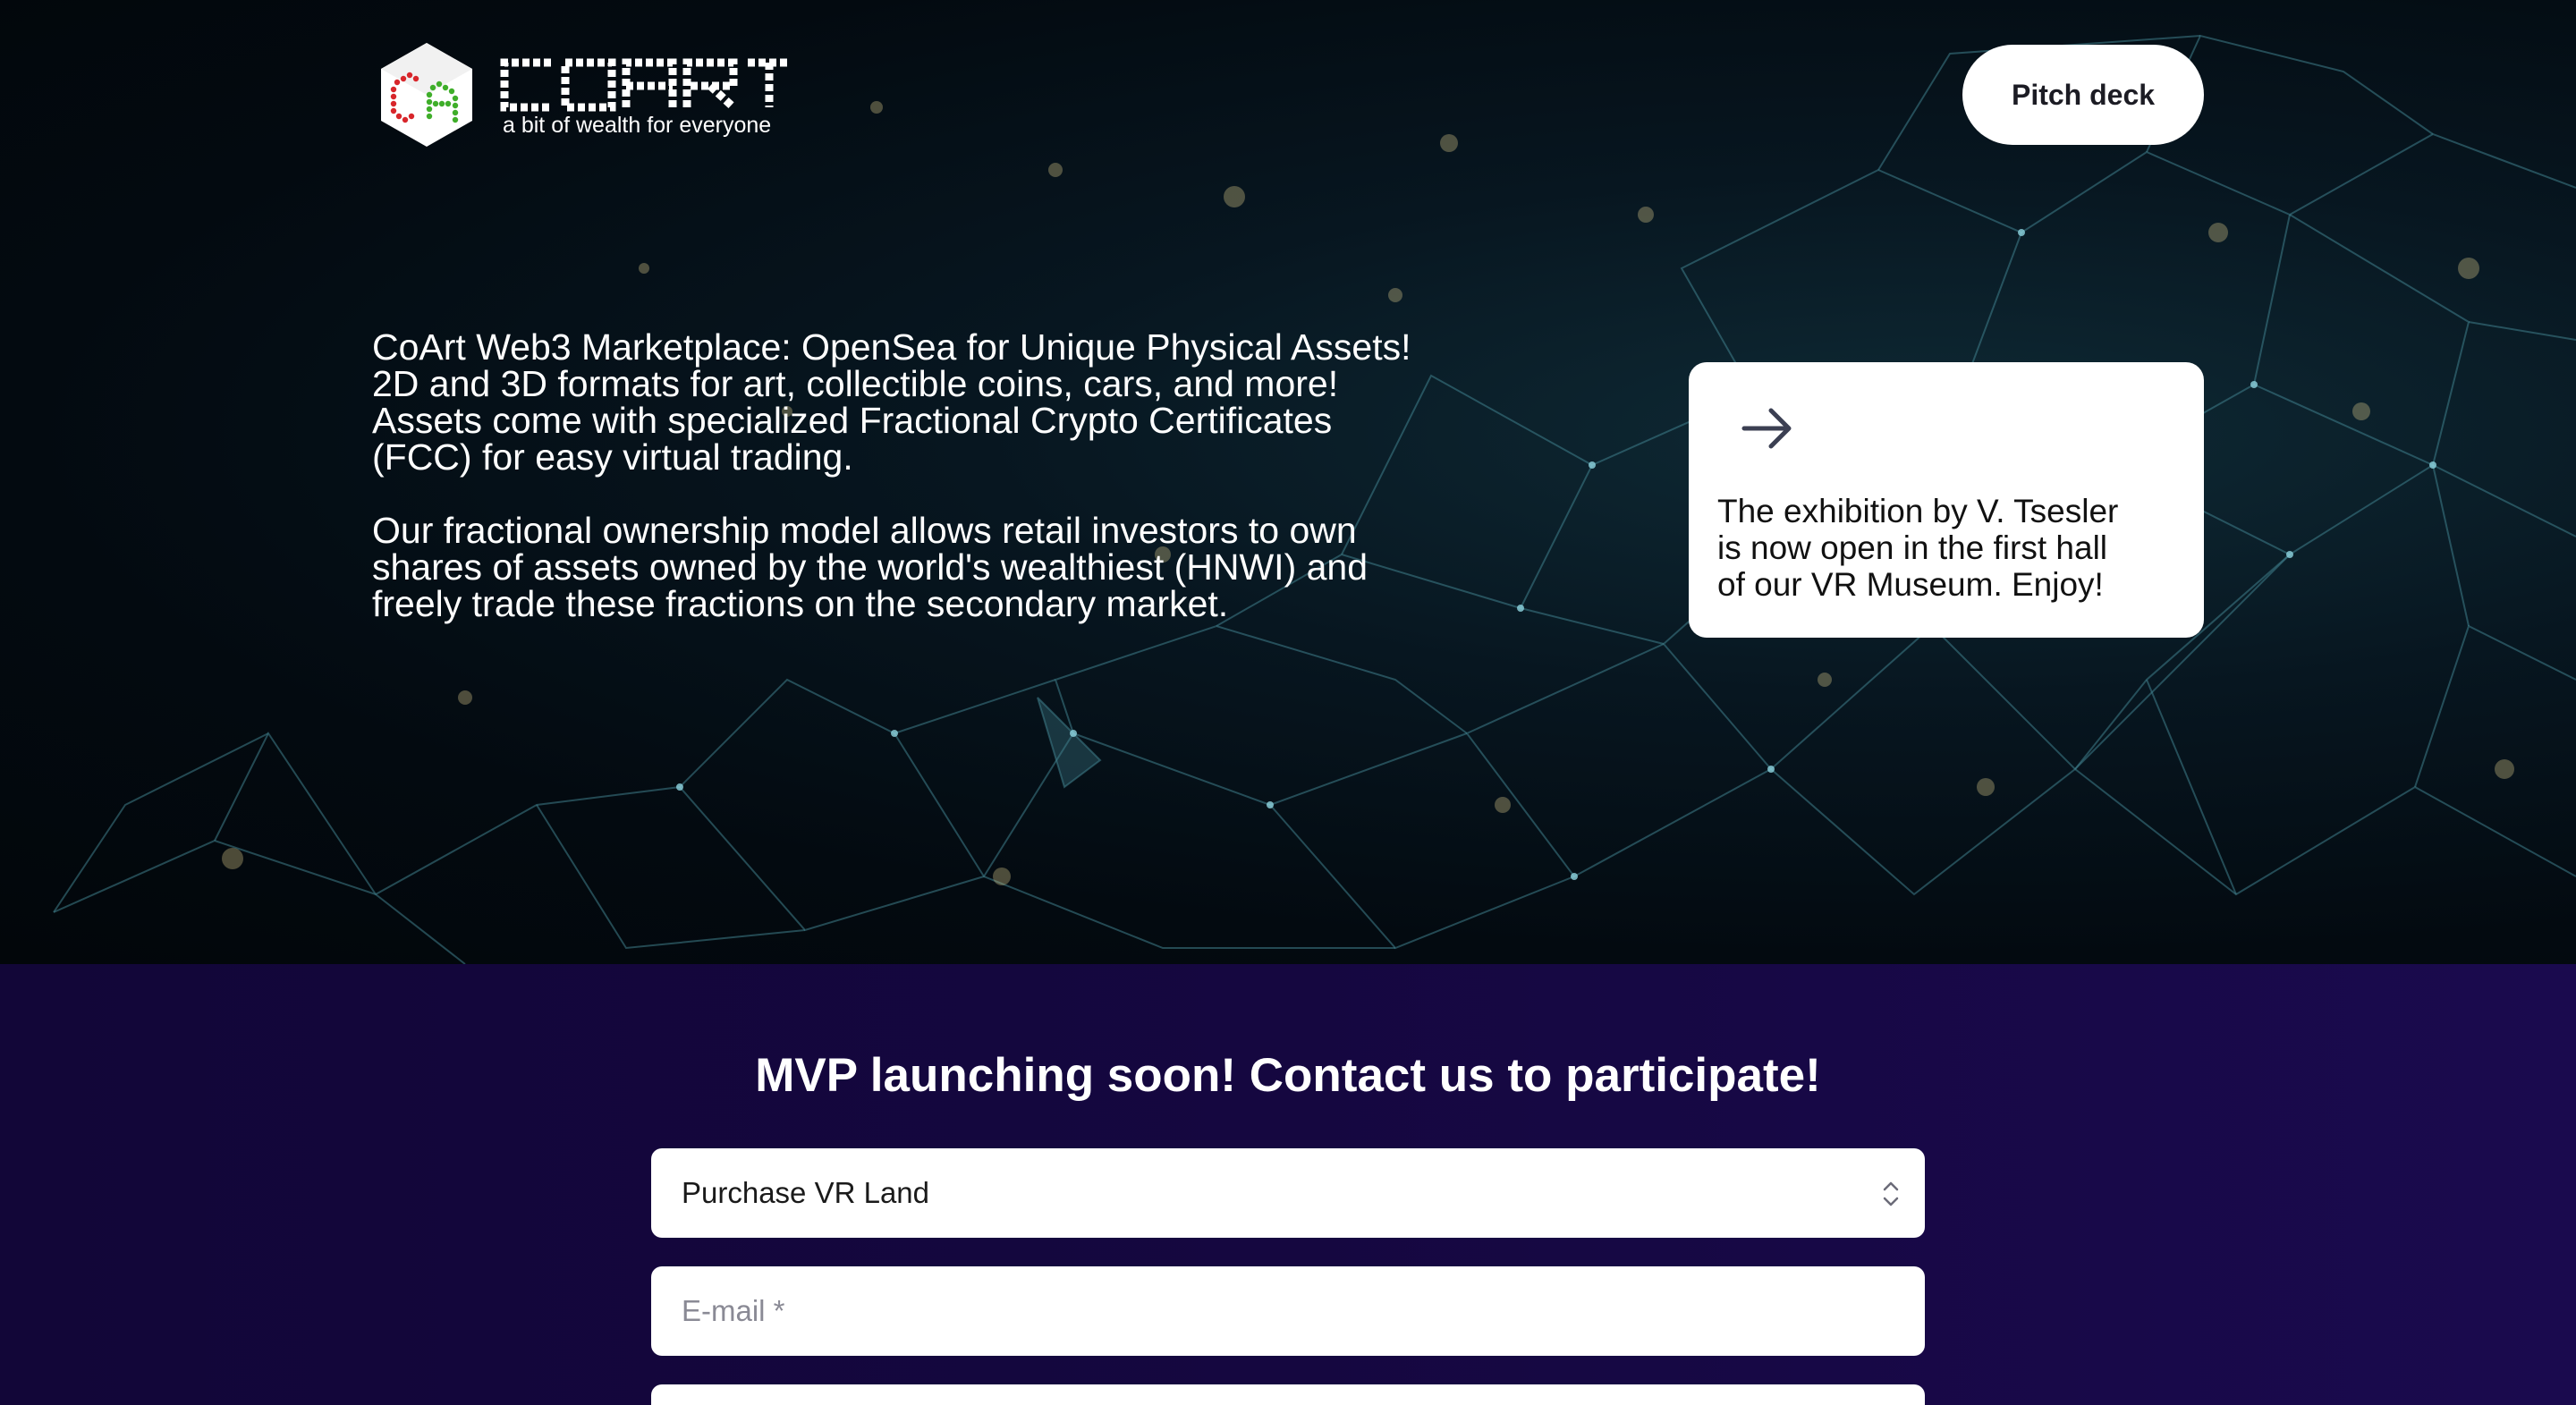 This screenshot has width=2576, height=1405. Describe the element at coordinates (426, 95) in the screenshot. I see `coart-hexagon-logo-icon` at that location.